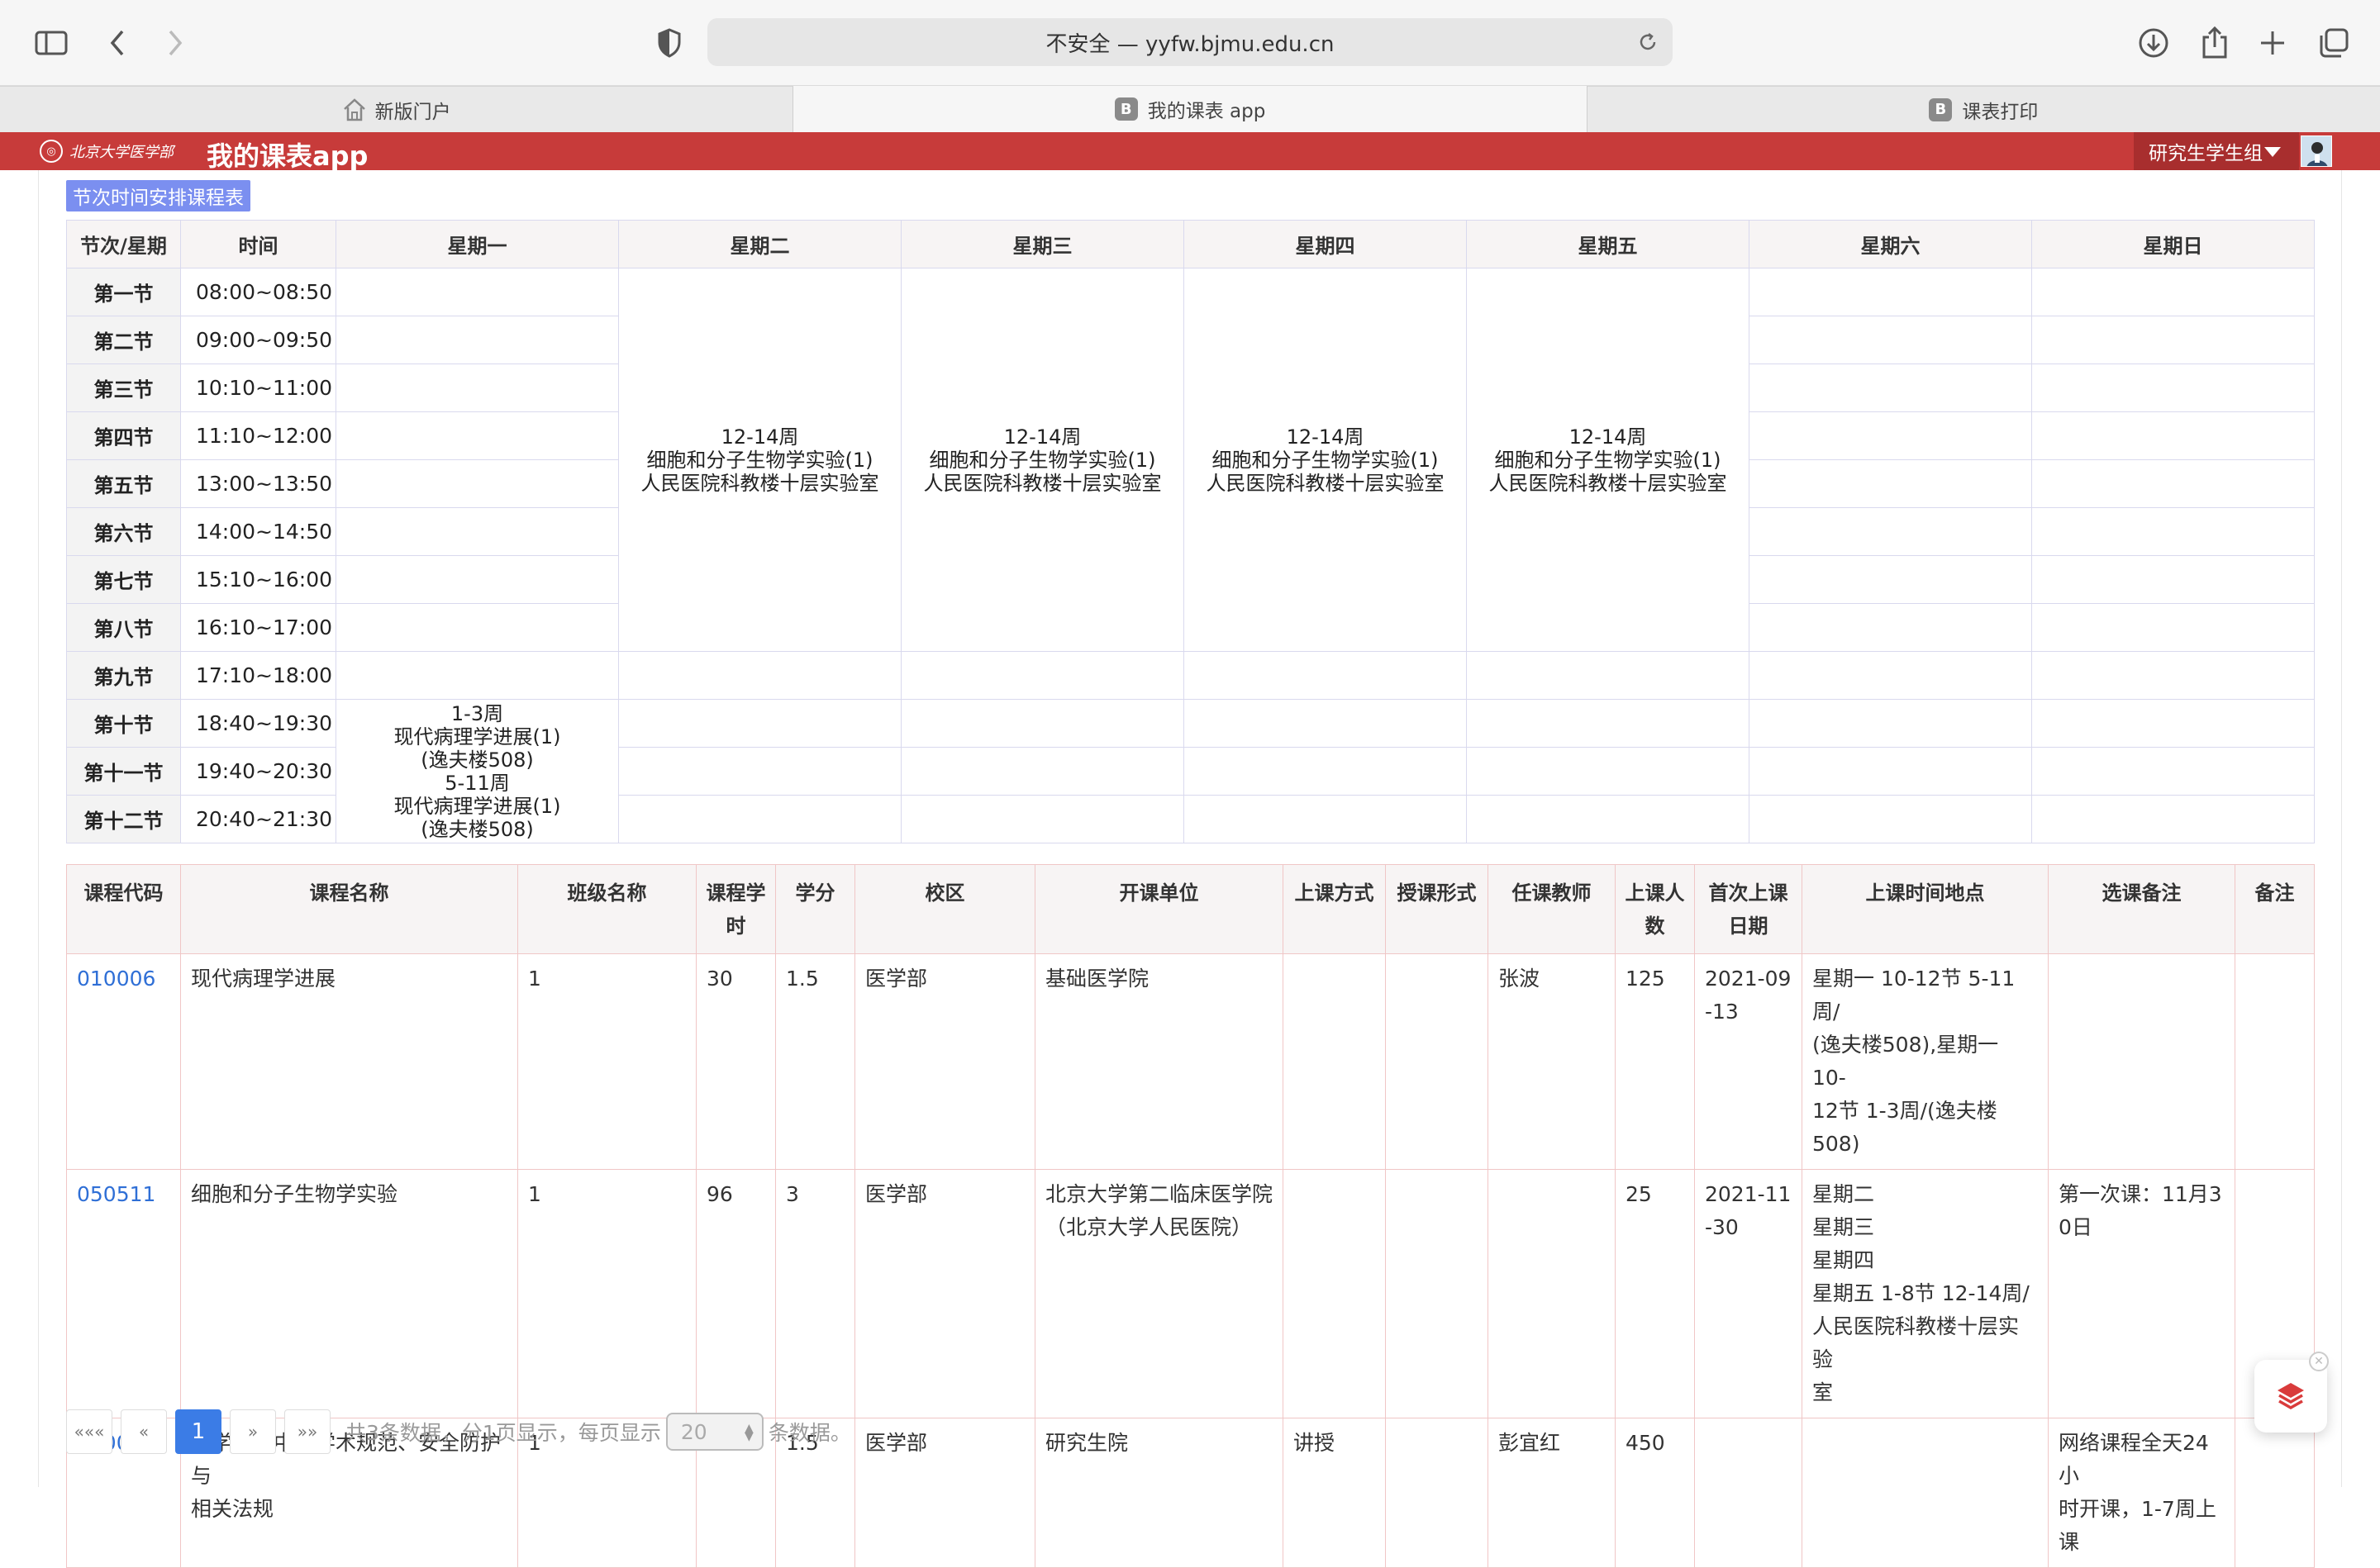  I want to click on text-line: 星期一 10-12节 5-11周/, so click(1914, 995).